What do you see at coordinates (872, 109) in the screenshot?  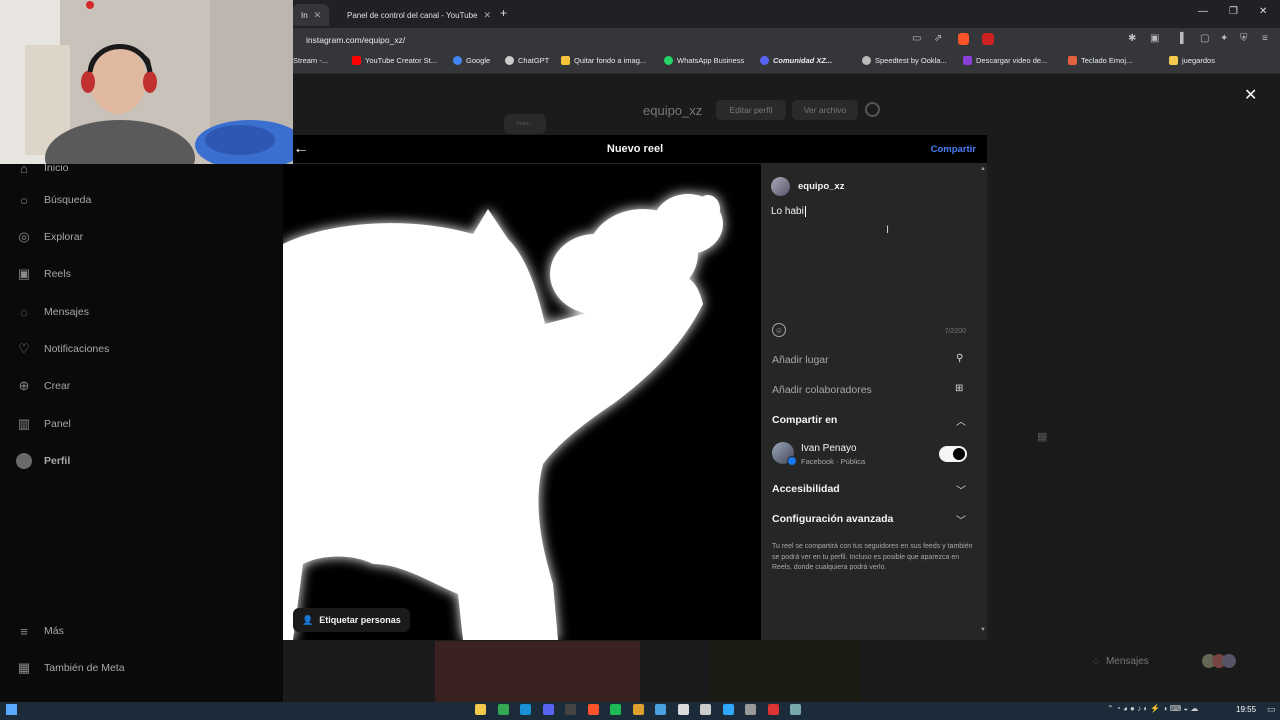 I see `settings-icon` at bounding box center [872, 109].